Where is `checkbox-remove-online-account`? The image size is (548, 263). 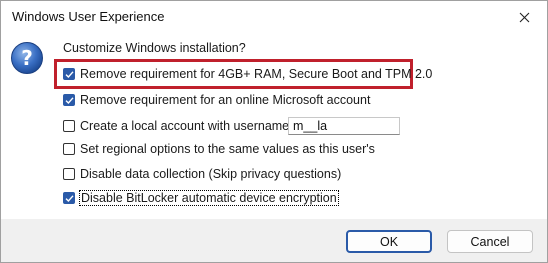 checkbox-remove-online-account is located at coordinates (69, 100).